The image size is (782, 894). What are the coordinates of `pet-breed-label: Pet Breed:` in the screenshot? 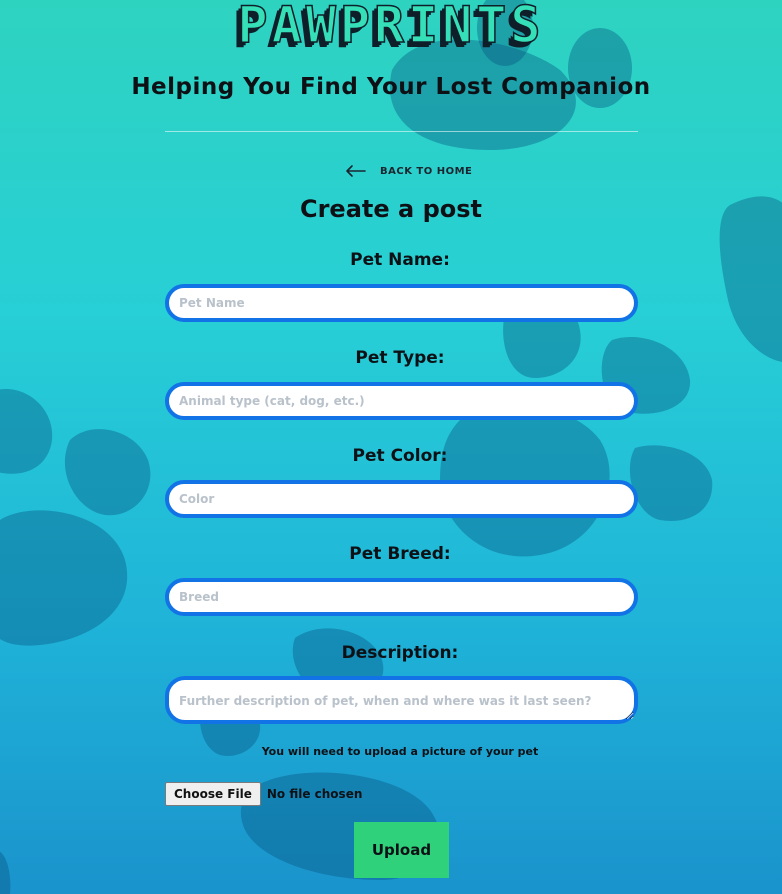 It's located at (400, 554).